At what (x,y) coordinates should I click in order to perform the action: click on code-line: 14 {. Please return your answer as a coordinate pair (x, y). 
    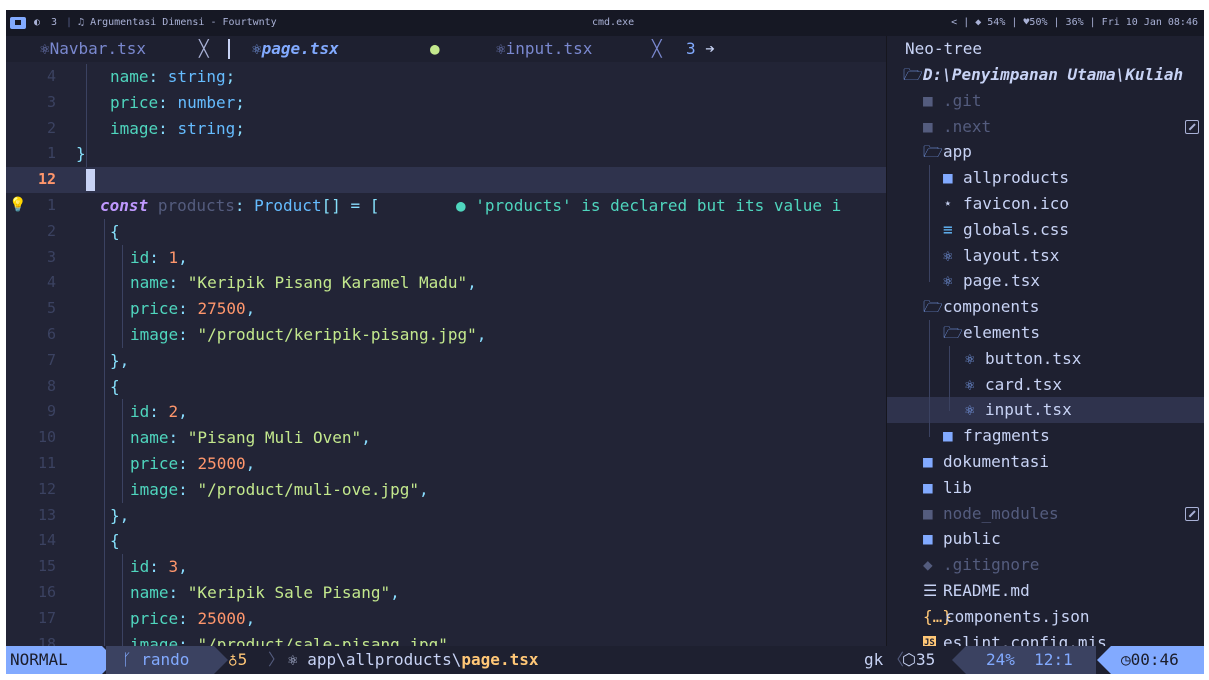
    Looking at the image, I should click on (446, 541).